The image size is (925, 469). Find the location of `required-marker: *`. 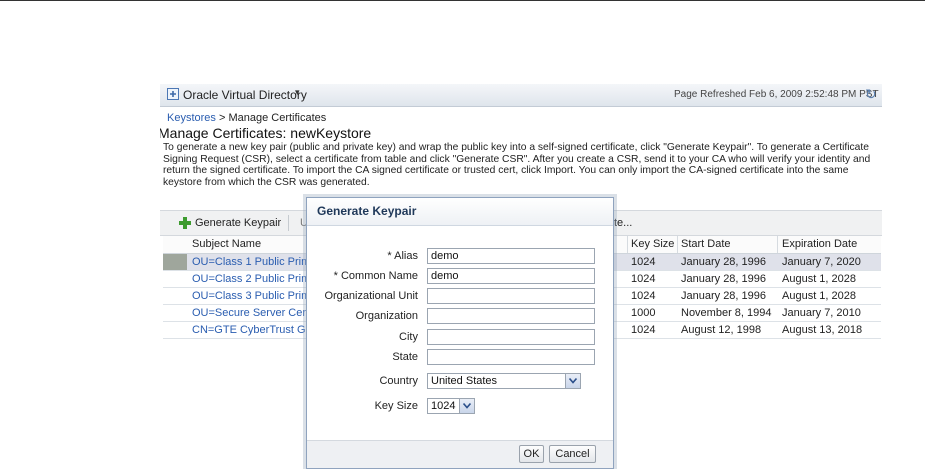

required-marker: * is located at coordinates (337, 276).